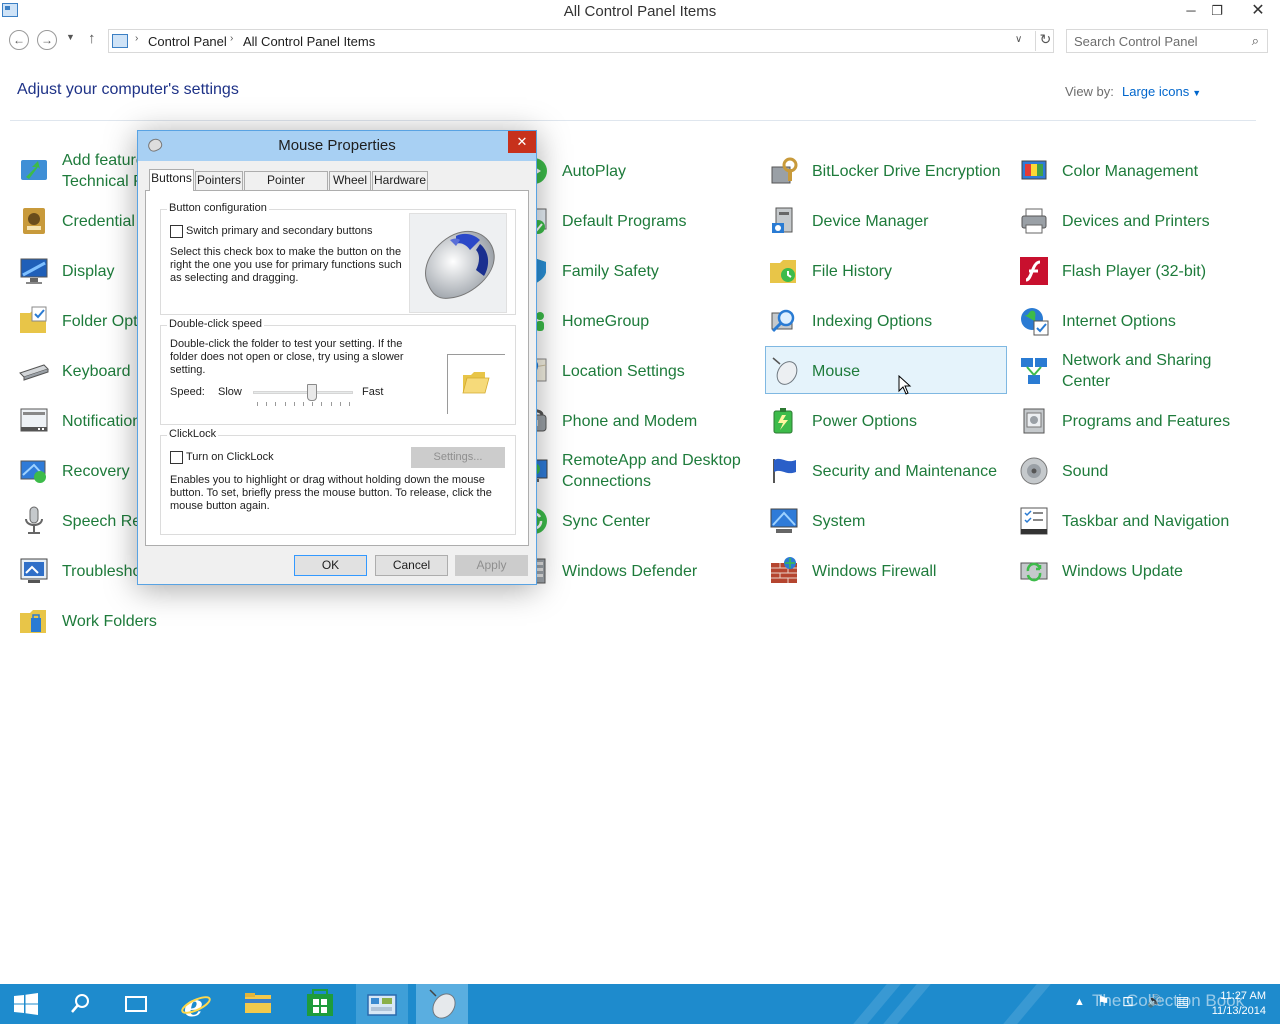  What do you see at coordinates (350, 180) in the screenshot?
I see `tab-wheel: Wheel` at bounding box center [350, 180].